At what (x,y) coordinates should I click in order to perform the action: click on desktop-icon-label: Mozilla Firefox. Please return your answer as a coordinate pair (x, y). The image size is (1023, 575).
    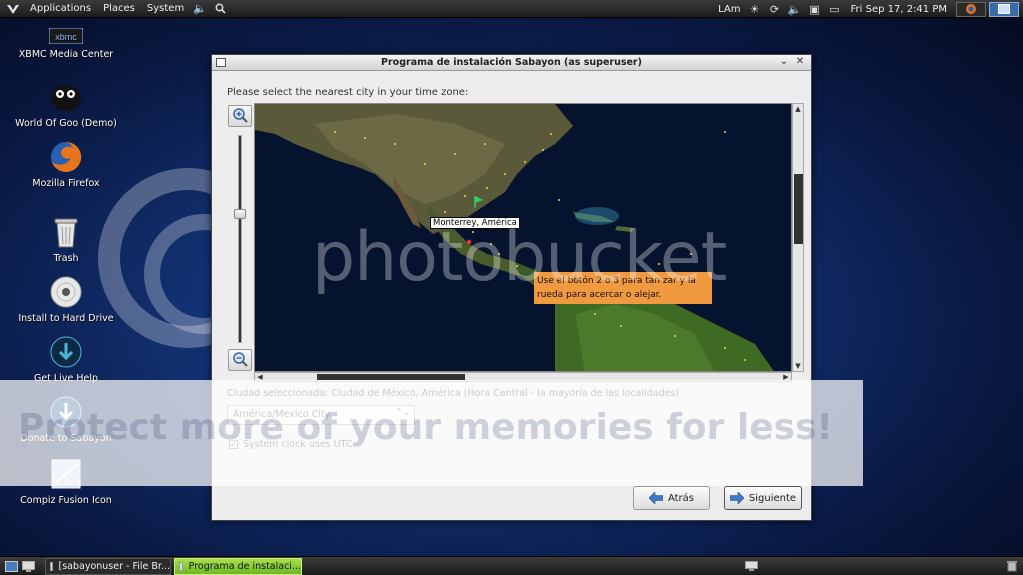
    Looking at the image, I should click on (66, 183).